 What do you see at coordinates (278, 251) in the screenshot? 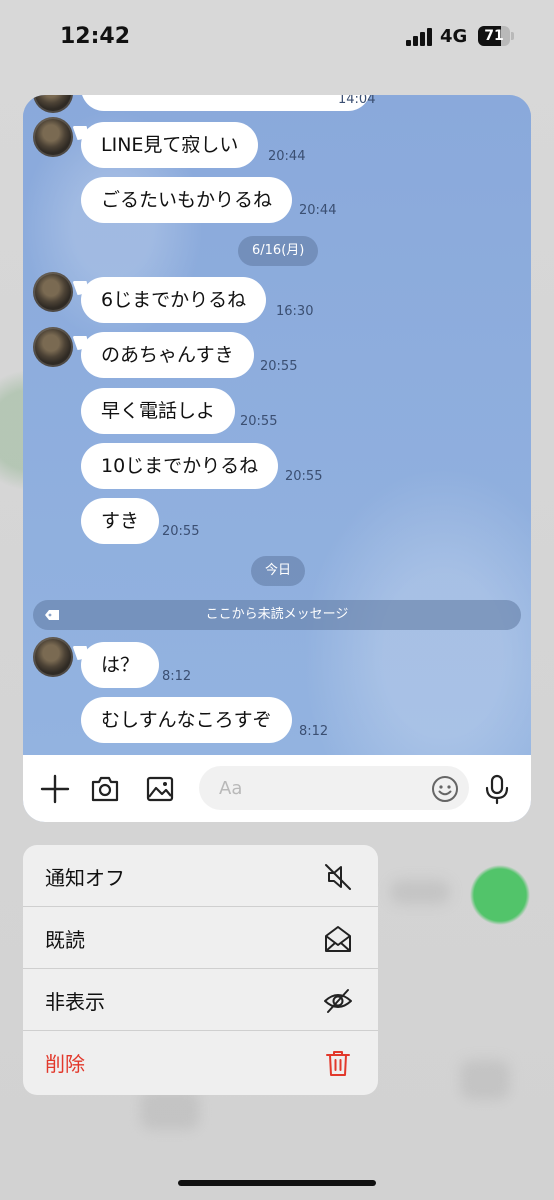
I see `date-separator: 6/16(月)` at bounding box center [278, 251].